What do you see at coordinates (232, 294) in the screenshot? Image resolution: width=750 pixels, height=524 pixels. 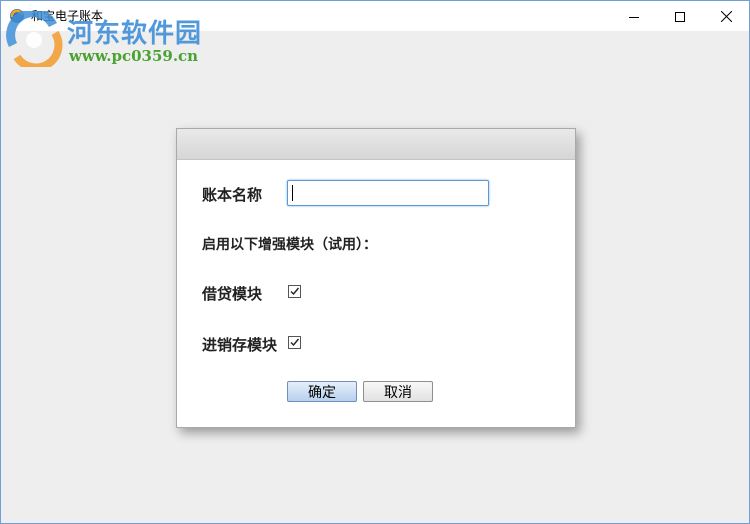 I see `loan-module-label: 借贷模块` at bounding box center [232, 294].